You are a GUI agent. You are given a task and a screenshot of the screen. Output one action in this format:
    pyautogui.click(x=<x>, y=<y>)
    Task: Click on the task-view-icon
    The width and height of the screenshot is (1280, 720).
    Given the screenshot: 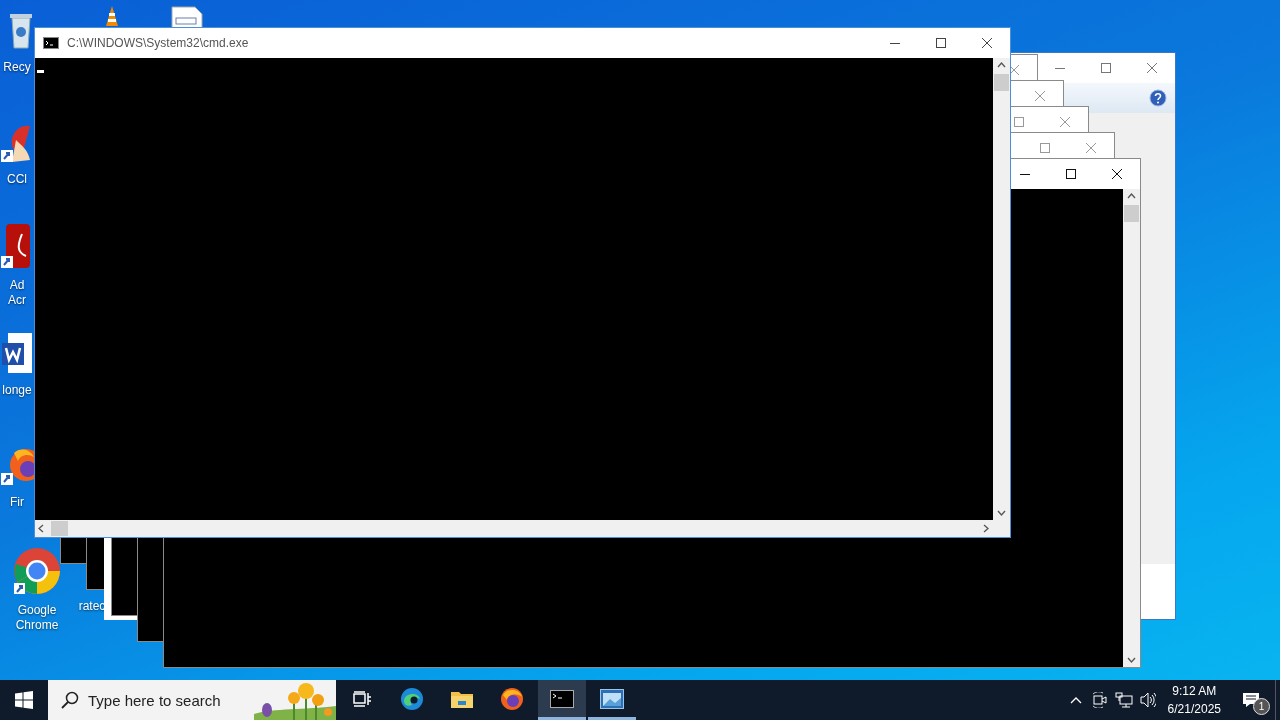 What is the action you would take?
    pyautogui.click(x=362, y=698)
    